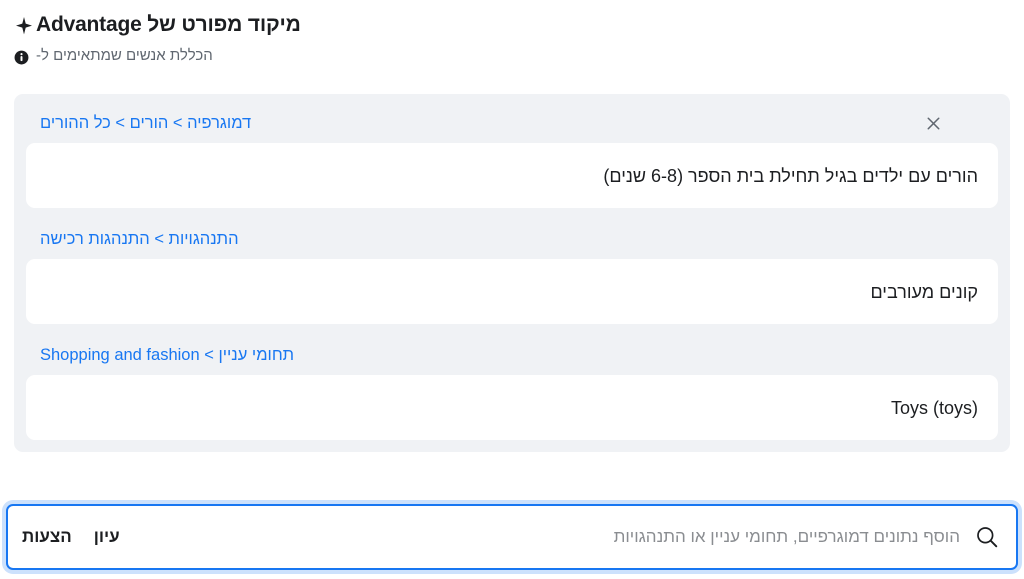 The height and width of the screenshot is (579, 1024). Describe the element at coordinates (512, 25) in the screenshot. I see `header-title-row: מיקוד מפורט של Advantage` at that location.